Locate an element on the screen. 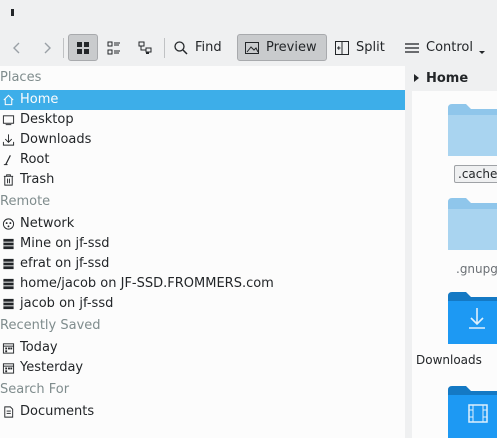  title-bar is located at coordinates (248, 15).